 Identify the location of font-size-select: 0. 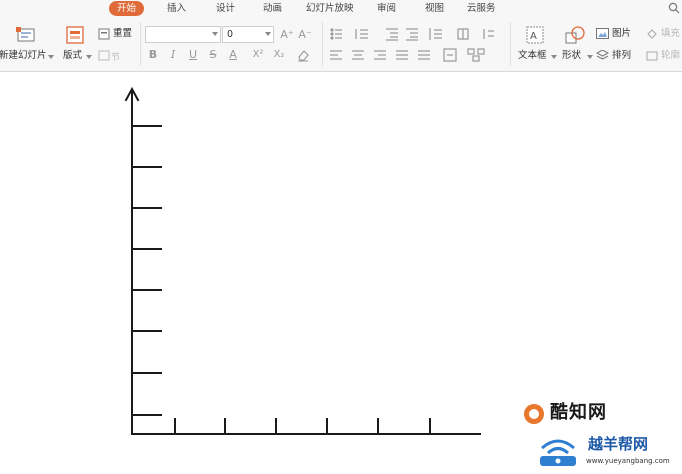
(248, 34).